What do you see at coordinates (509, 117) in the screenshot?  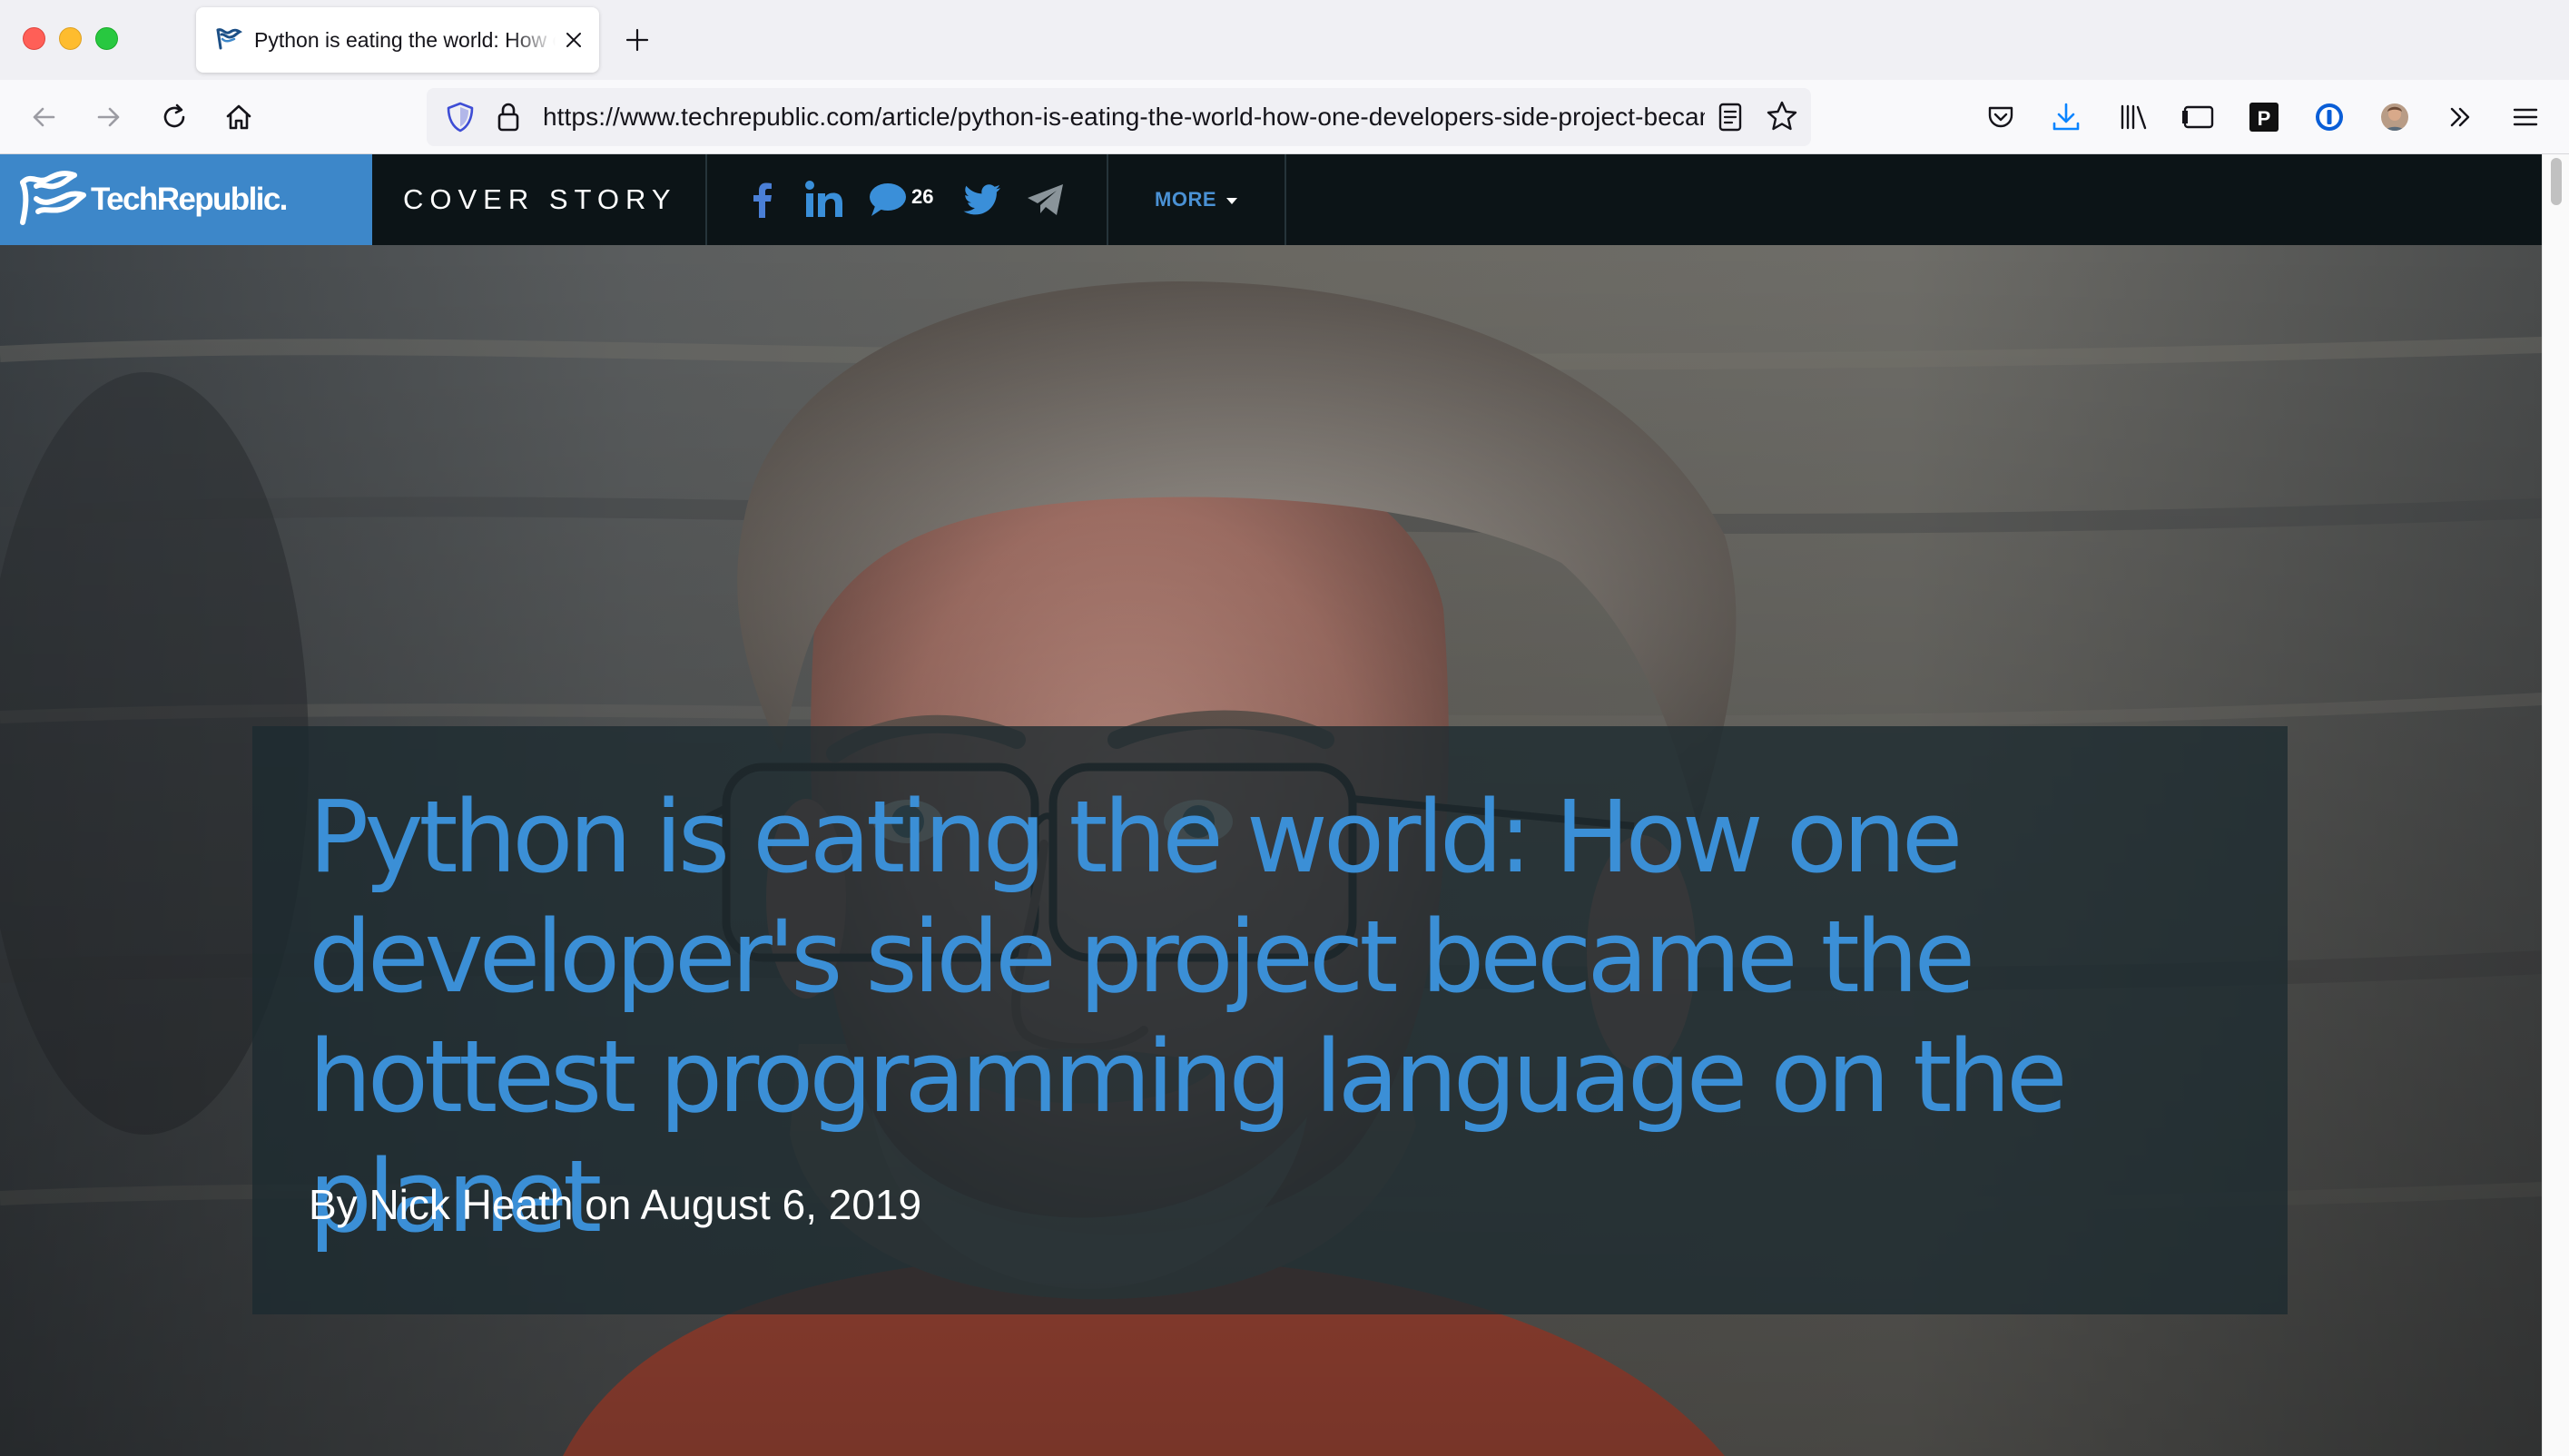 I see `lock-icon` at bounding box center [509, 117].